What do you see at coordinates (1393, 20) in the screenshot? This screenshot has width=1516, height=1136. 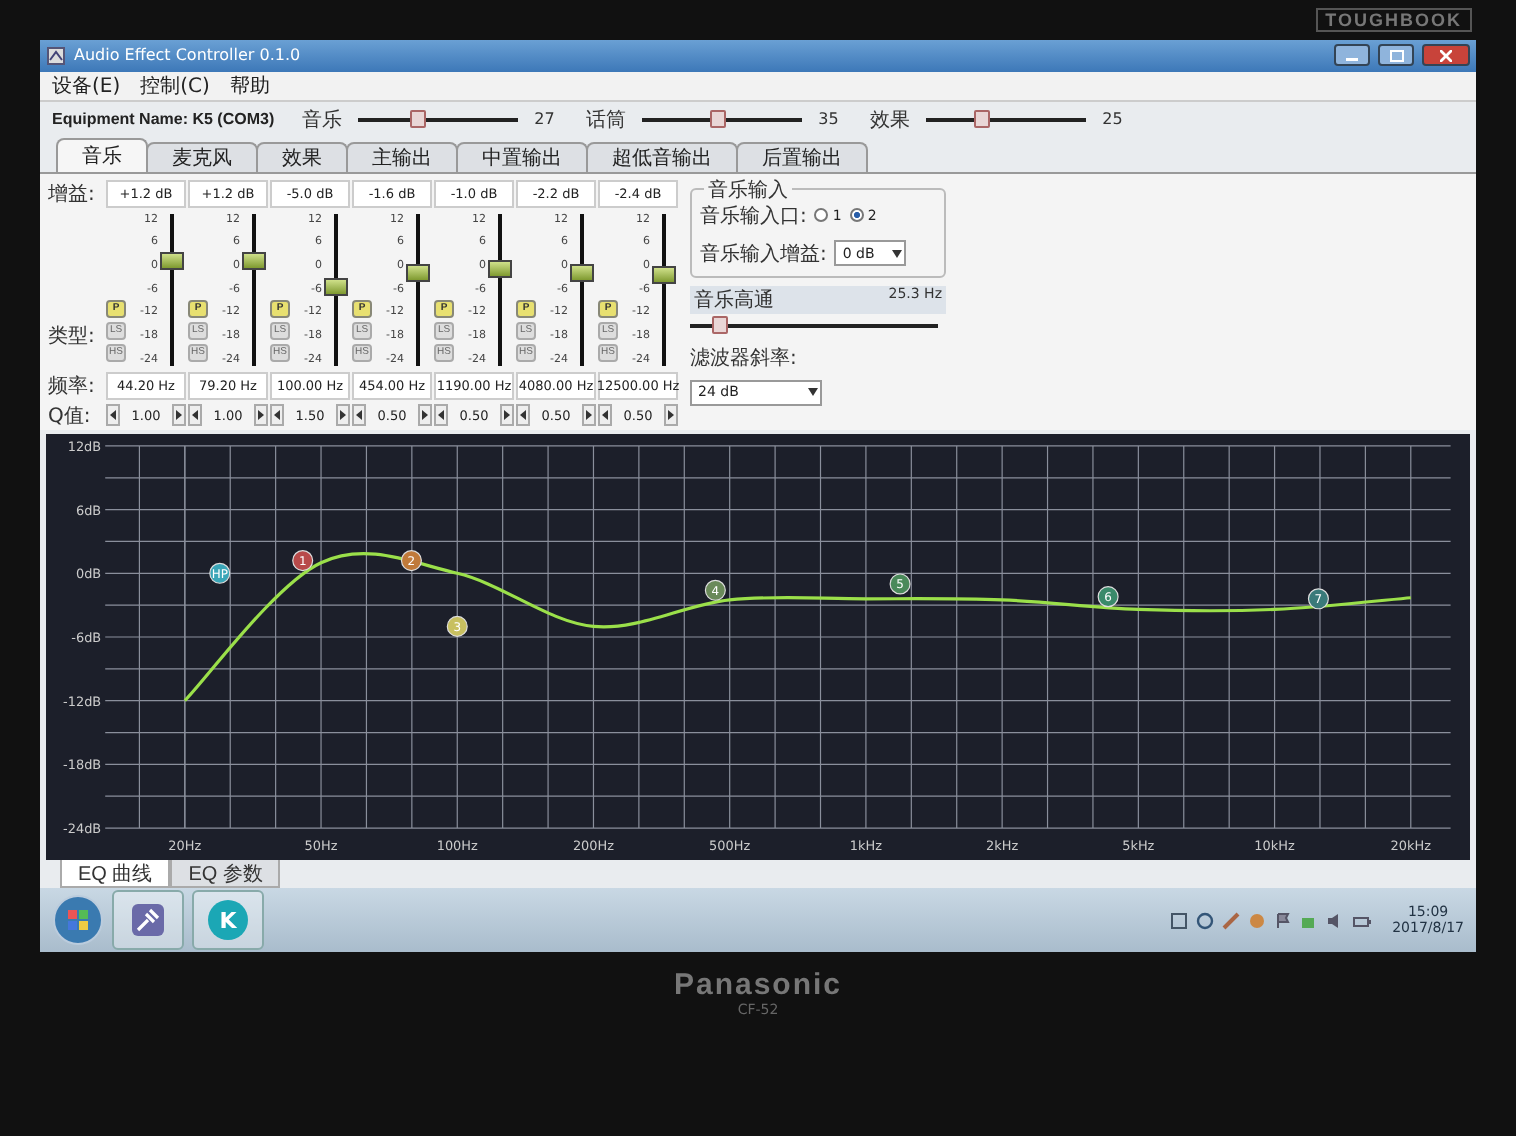 I see `toughbook-badge: TOUGHBOOK` at bounding box center [1393, 20].